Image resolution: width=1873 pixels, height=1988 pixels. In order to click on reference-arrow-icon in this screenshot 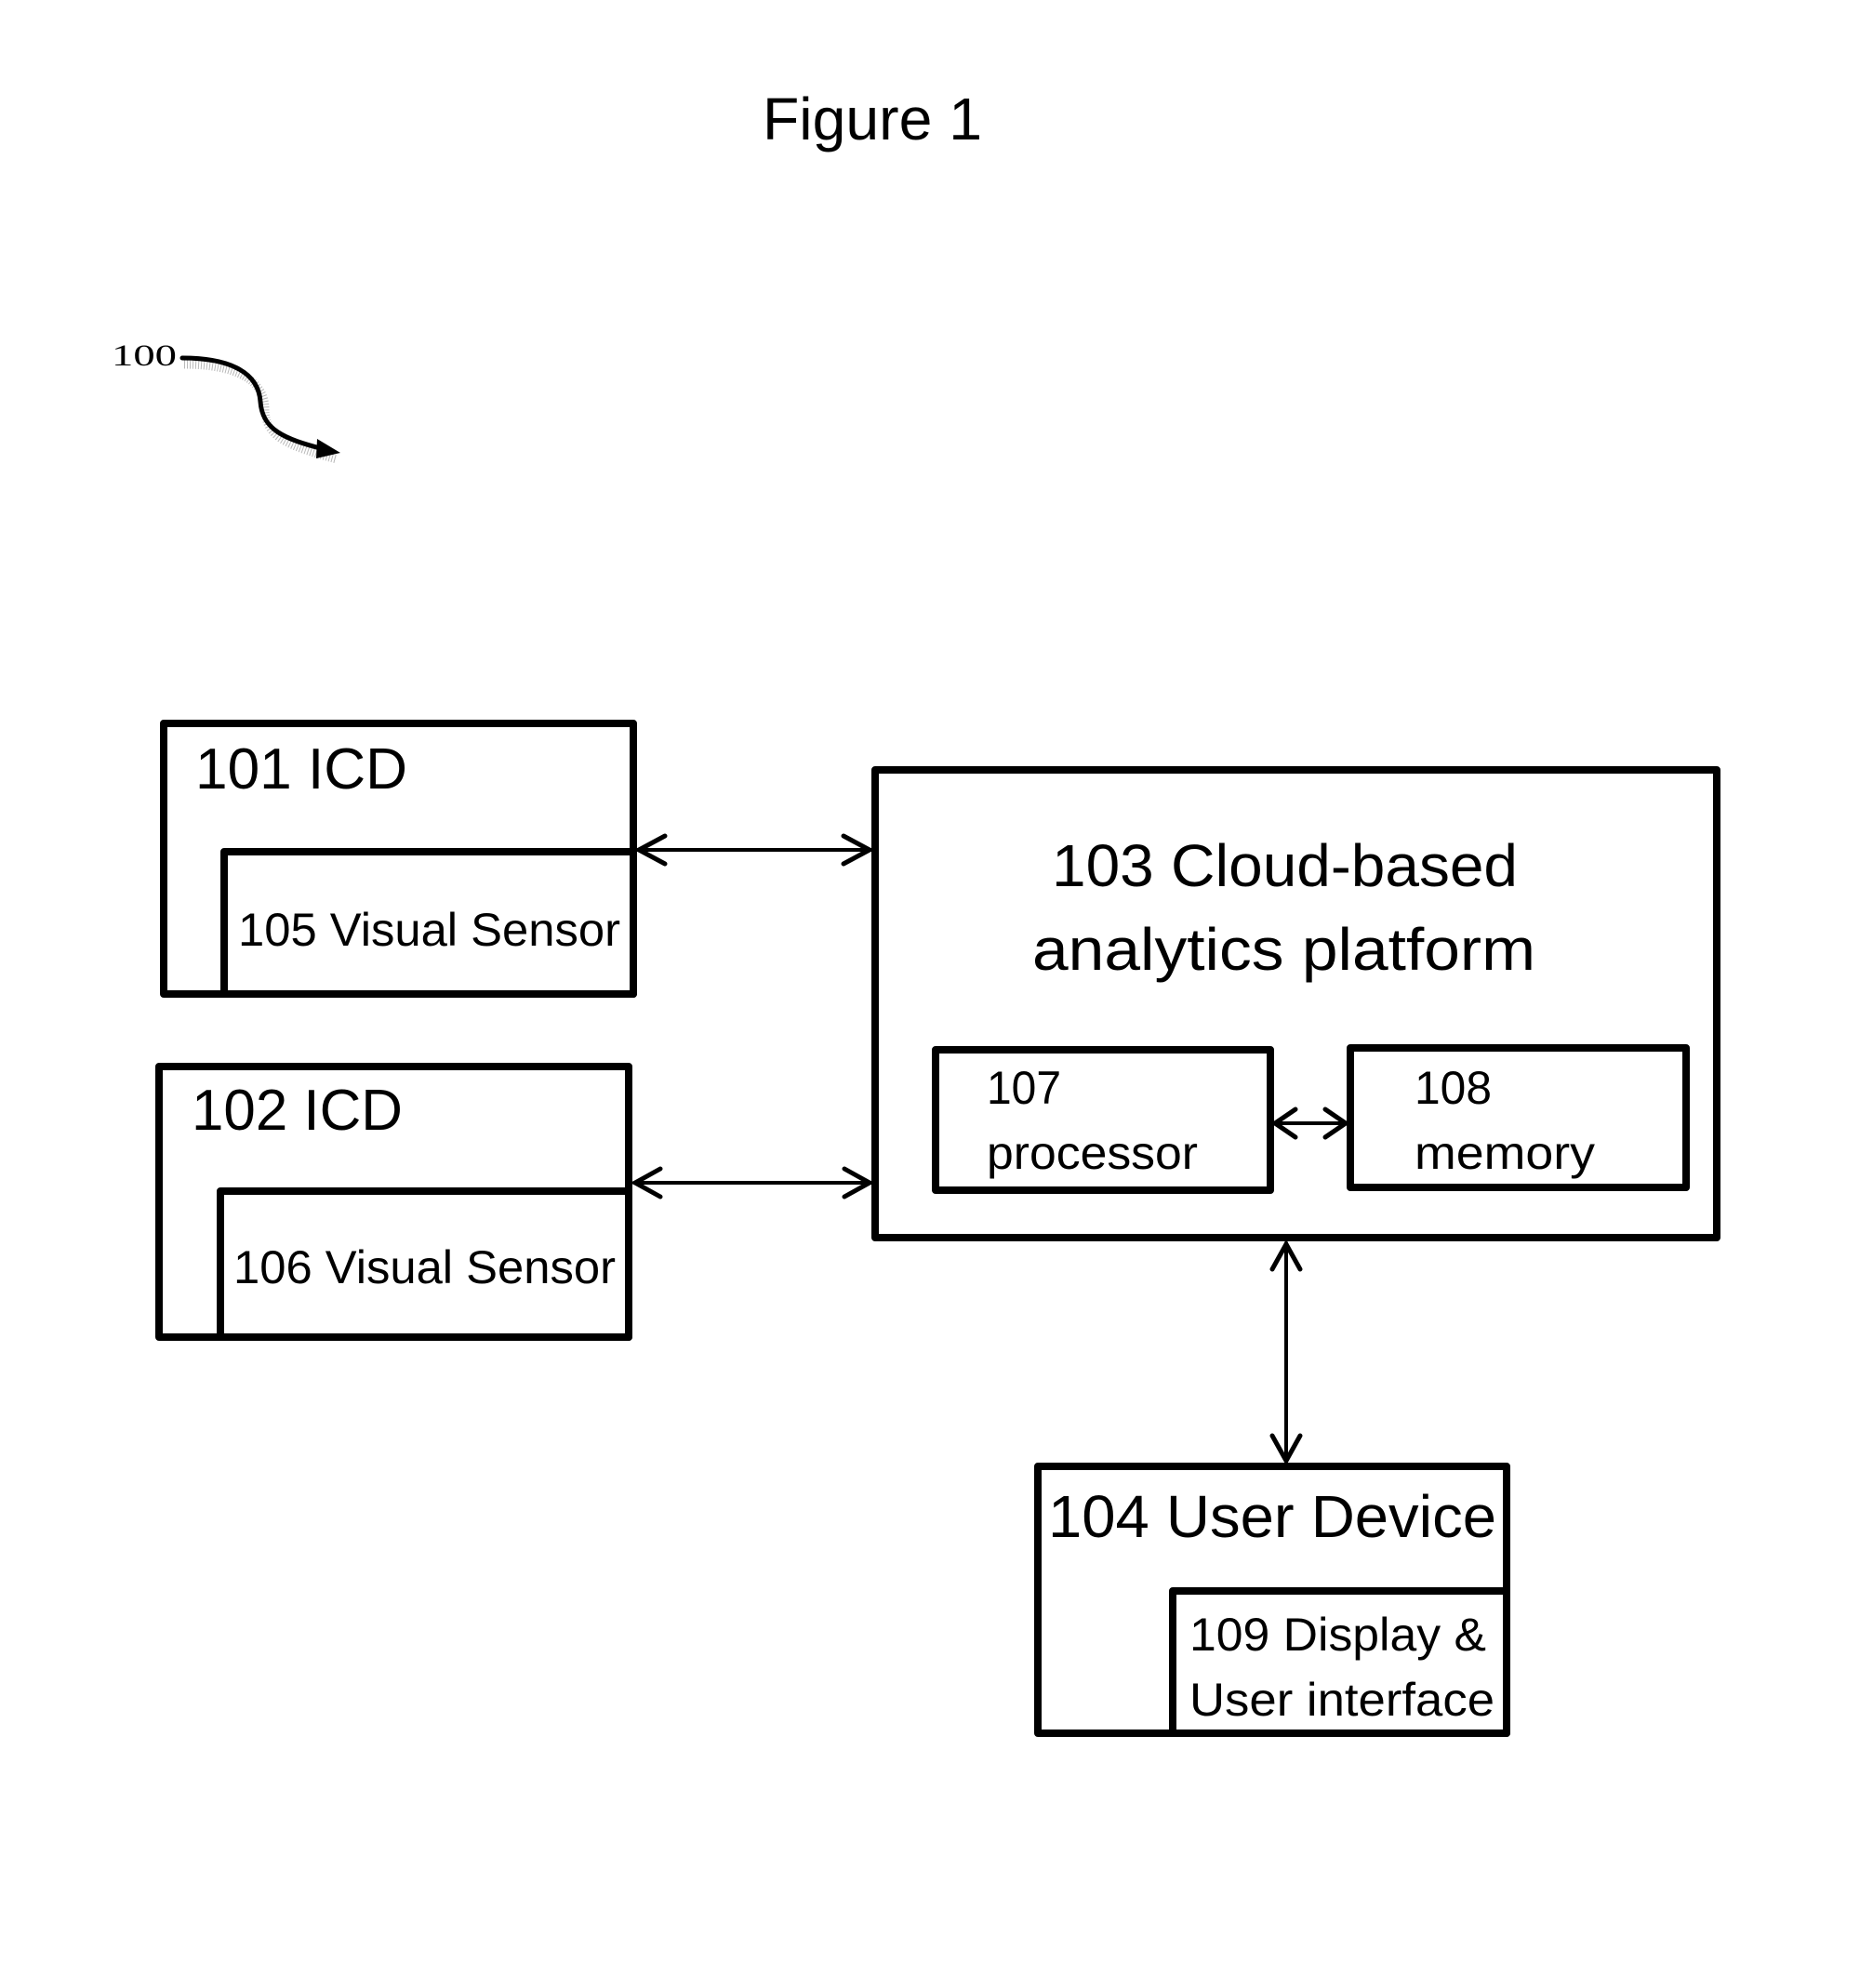, I will do `click(252, 403)`.